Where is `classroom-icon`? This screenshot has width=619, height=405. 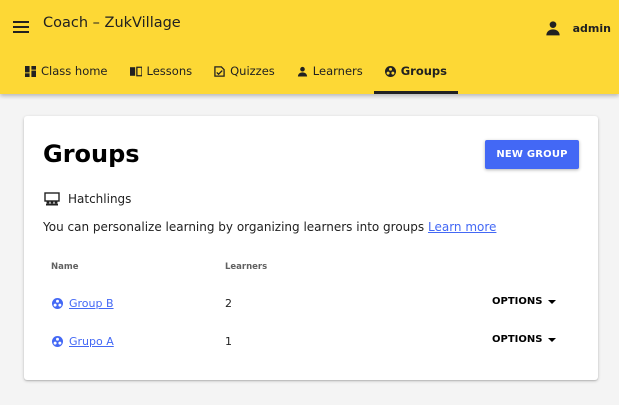
classroom-icon is located at coordinates (52, 199).